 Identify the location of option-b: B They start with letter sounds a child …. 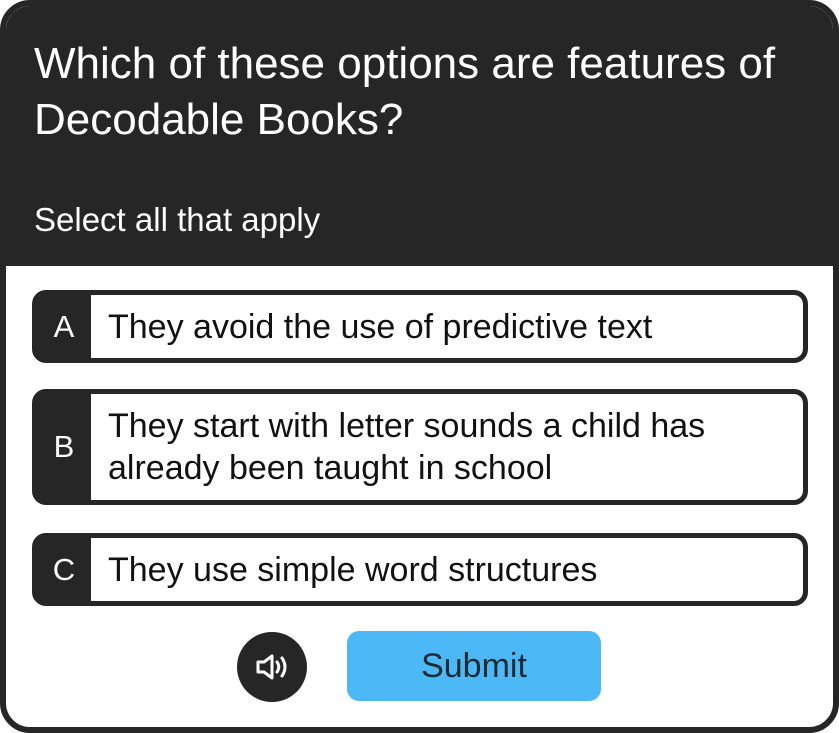
(420, 447).